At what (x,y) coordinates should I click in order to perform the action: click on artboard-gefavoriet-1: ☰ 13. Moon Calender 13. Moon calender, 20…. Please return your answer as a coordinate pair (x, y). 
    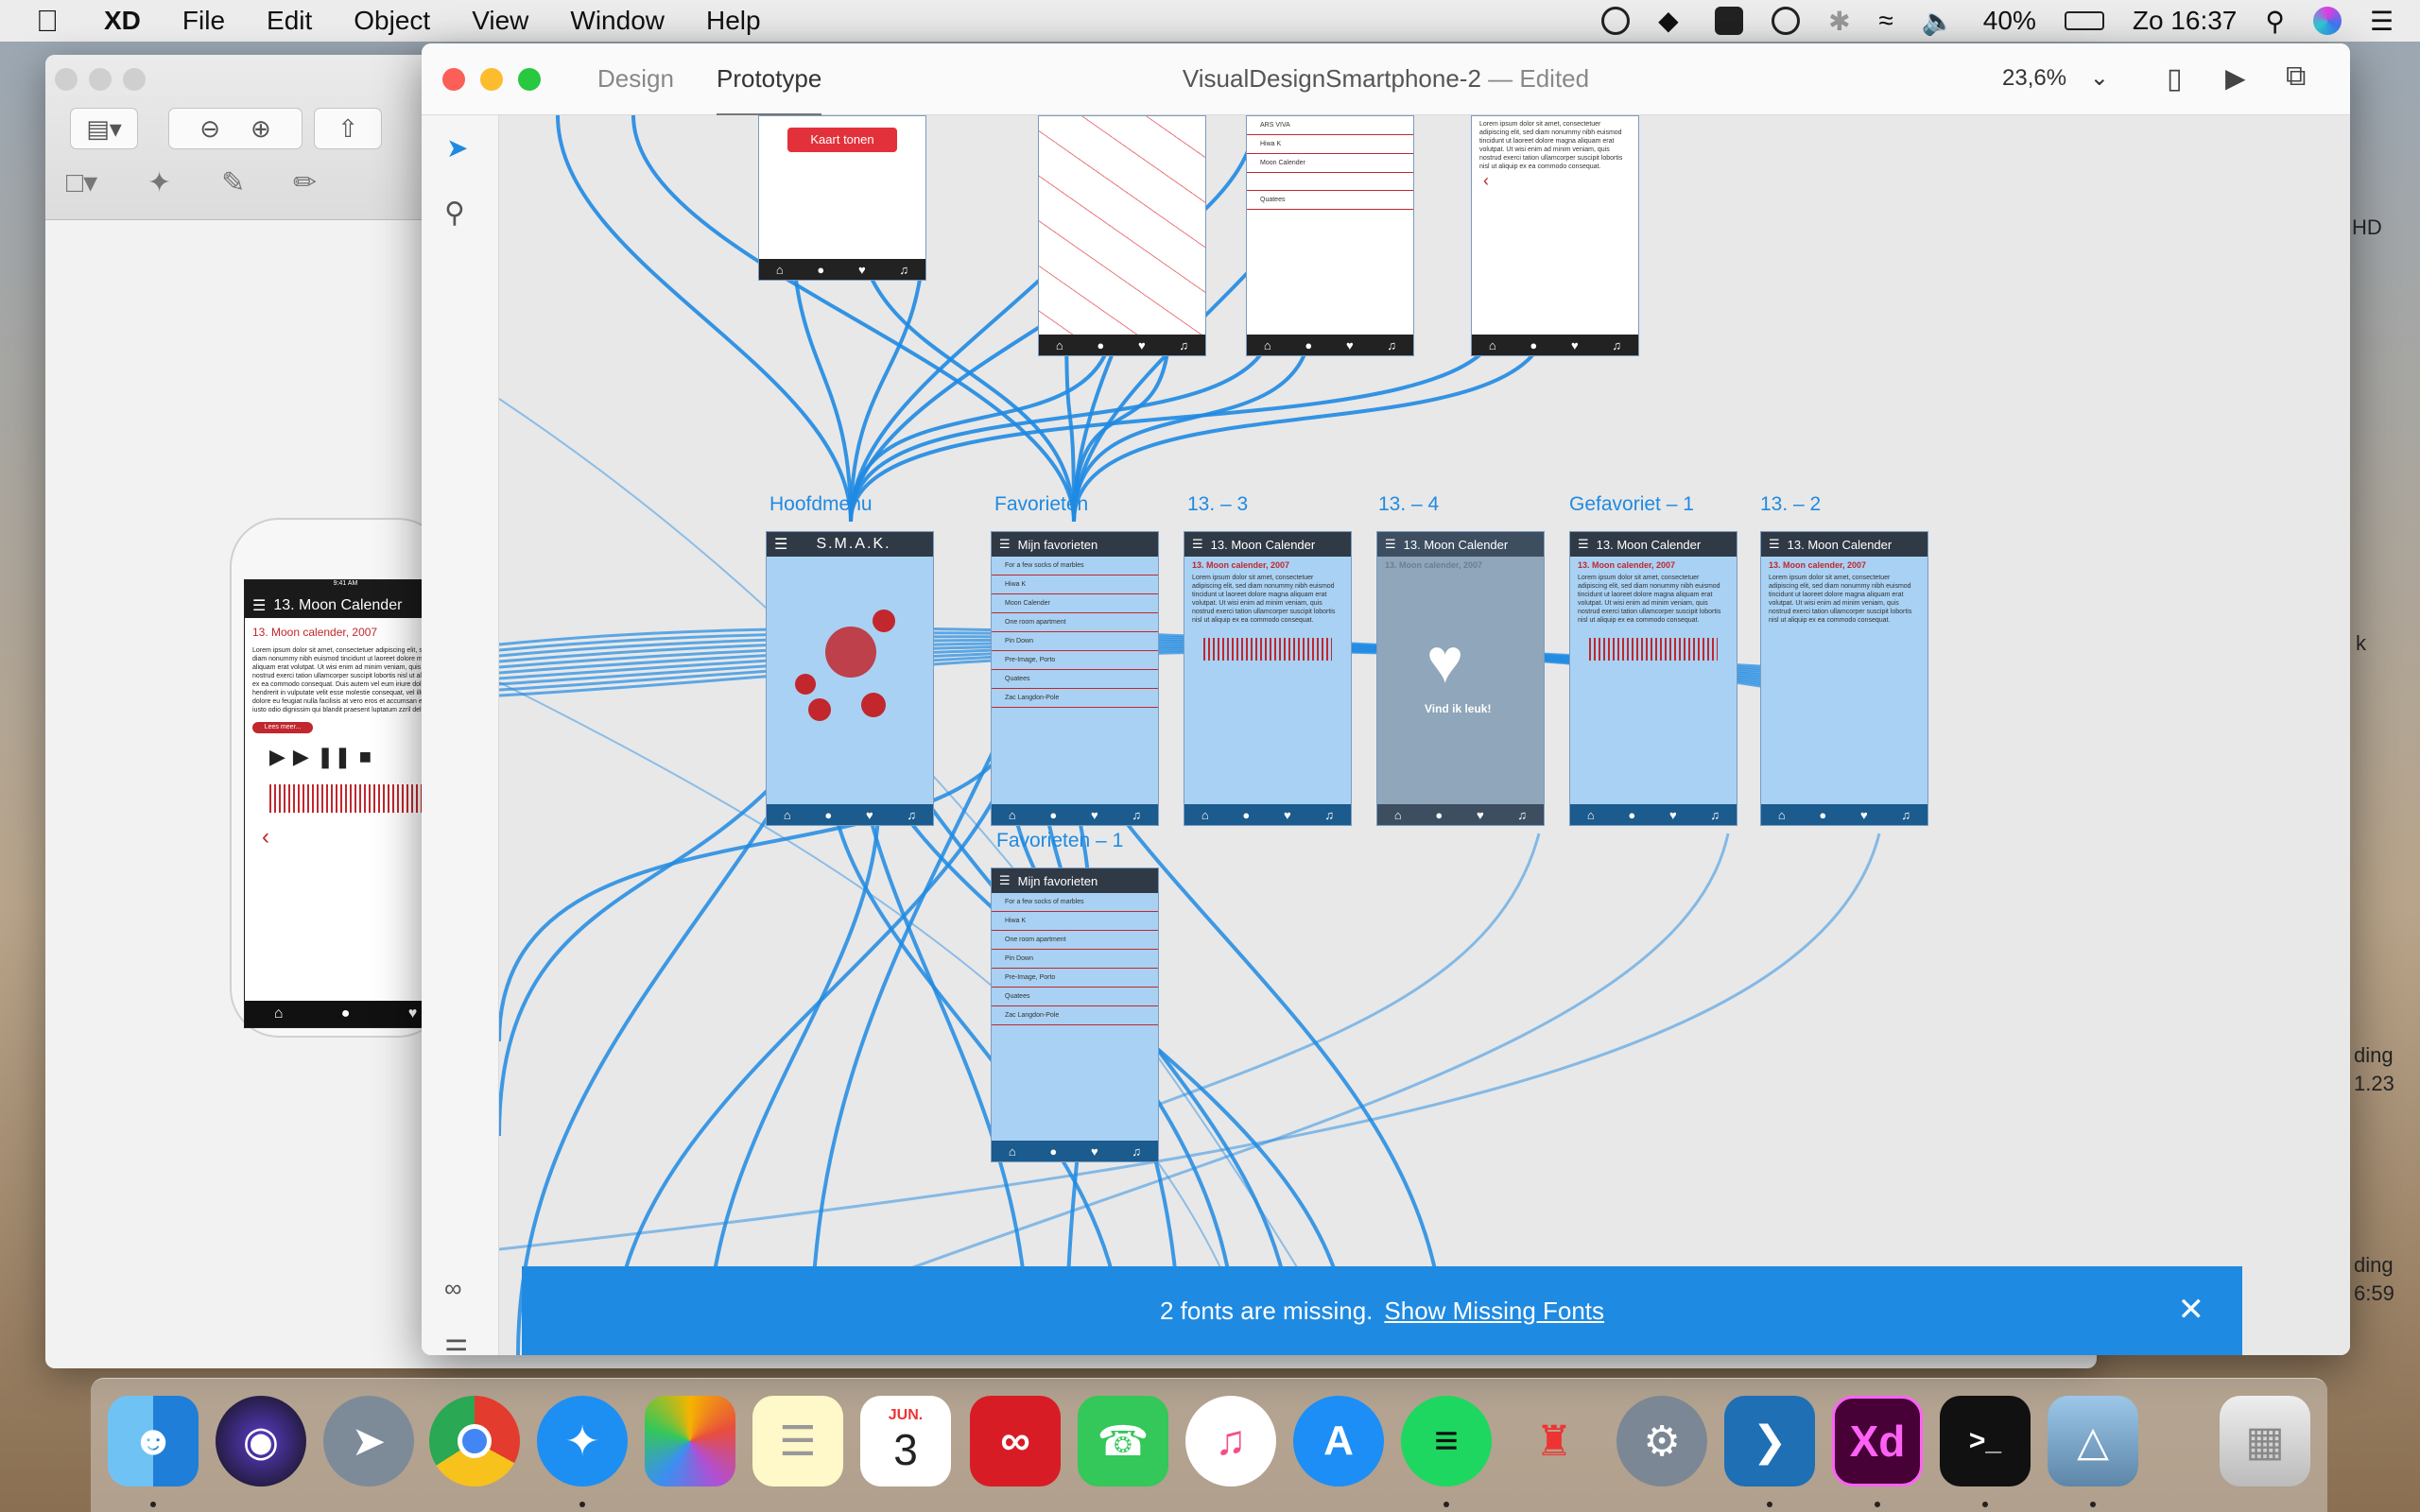
    Looking at the image, I should click on (1653, 678).